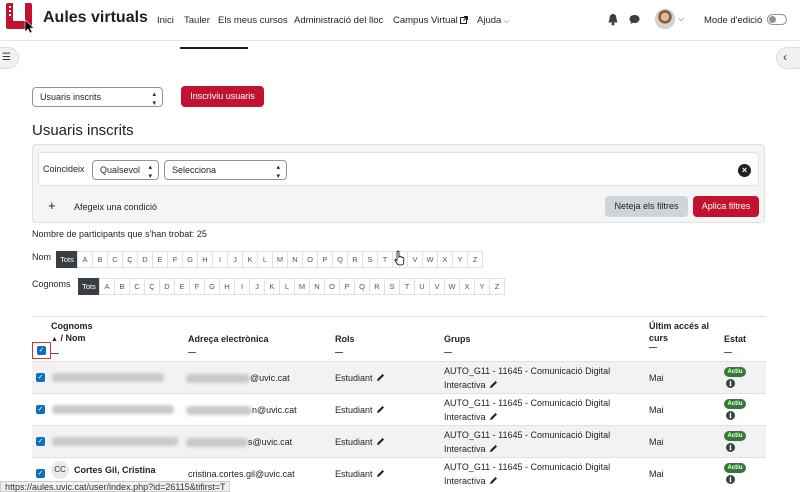 The image size is (800, 492). What do you see at coordinates (125, 170) in the screenshot?
I see `match-select: Qualsevol ▴ ▾` at bounding box center [125, 170].